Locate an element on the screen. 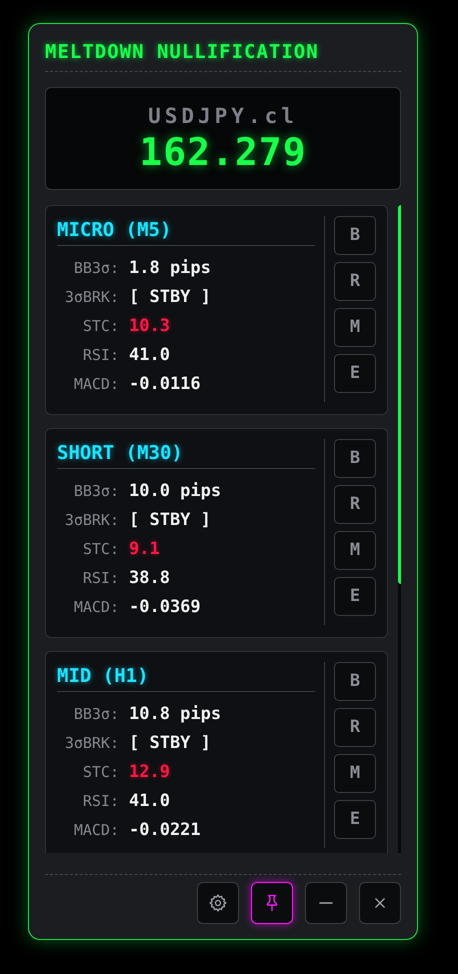 The image size is (458, 974). card-title: MICRO (M5) is located at coordinates (186, 231).